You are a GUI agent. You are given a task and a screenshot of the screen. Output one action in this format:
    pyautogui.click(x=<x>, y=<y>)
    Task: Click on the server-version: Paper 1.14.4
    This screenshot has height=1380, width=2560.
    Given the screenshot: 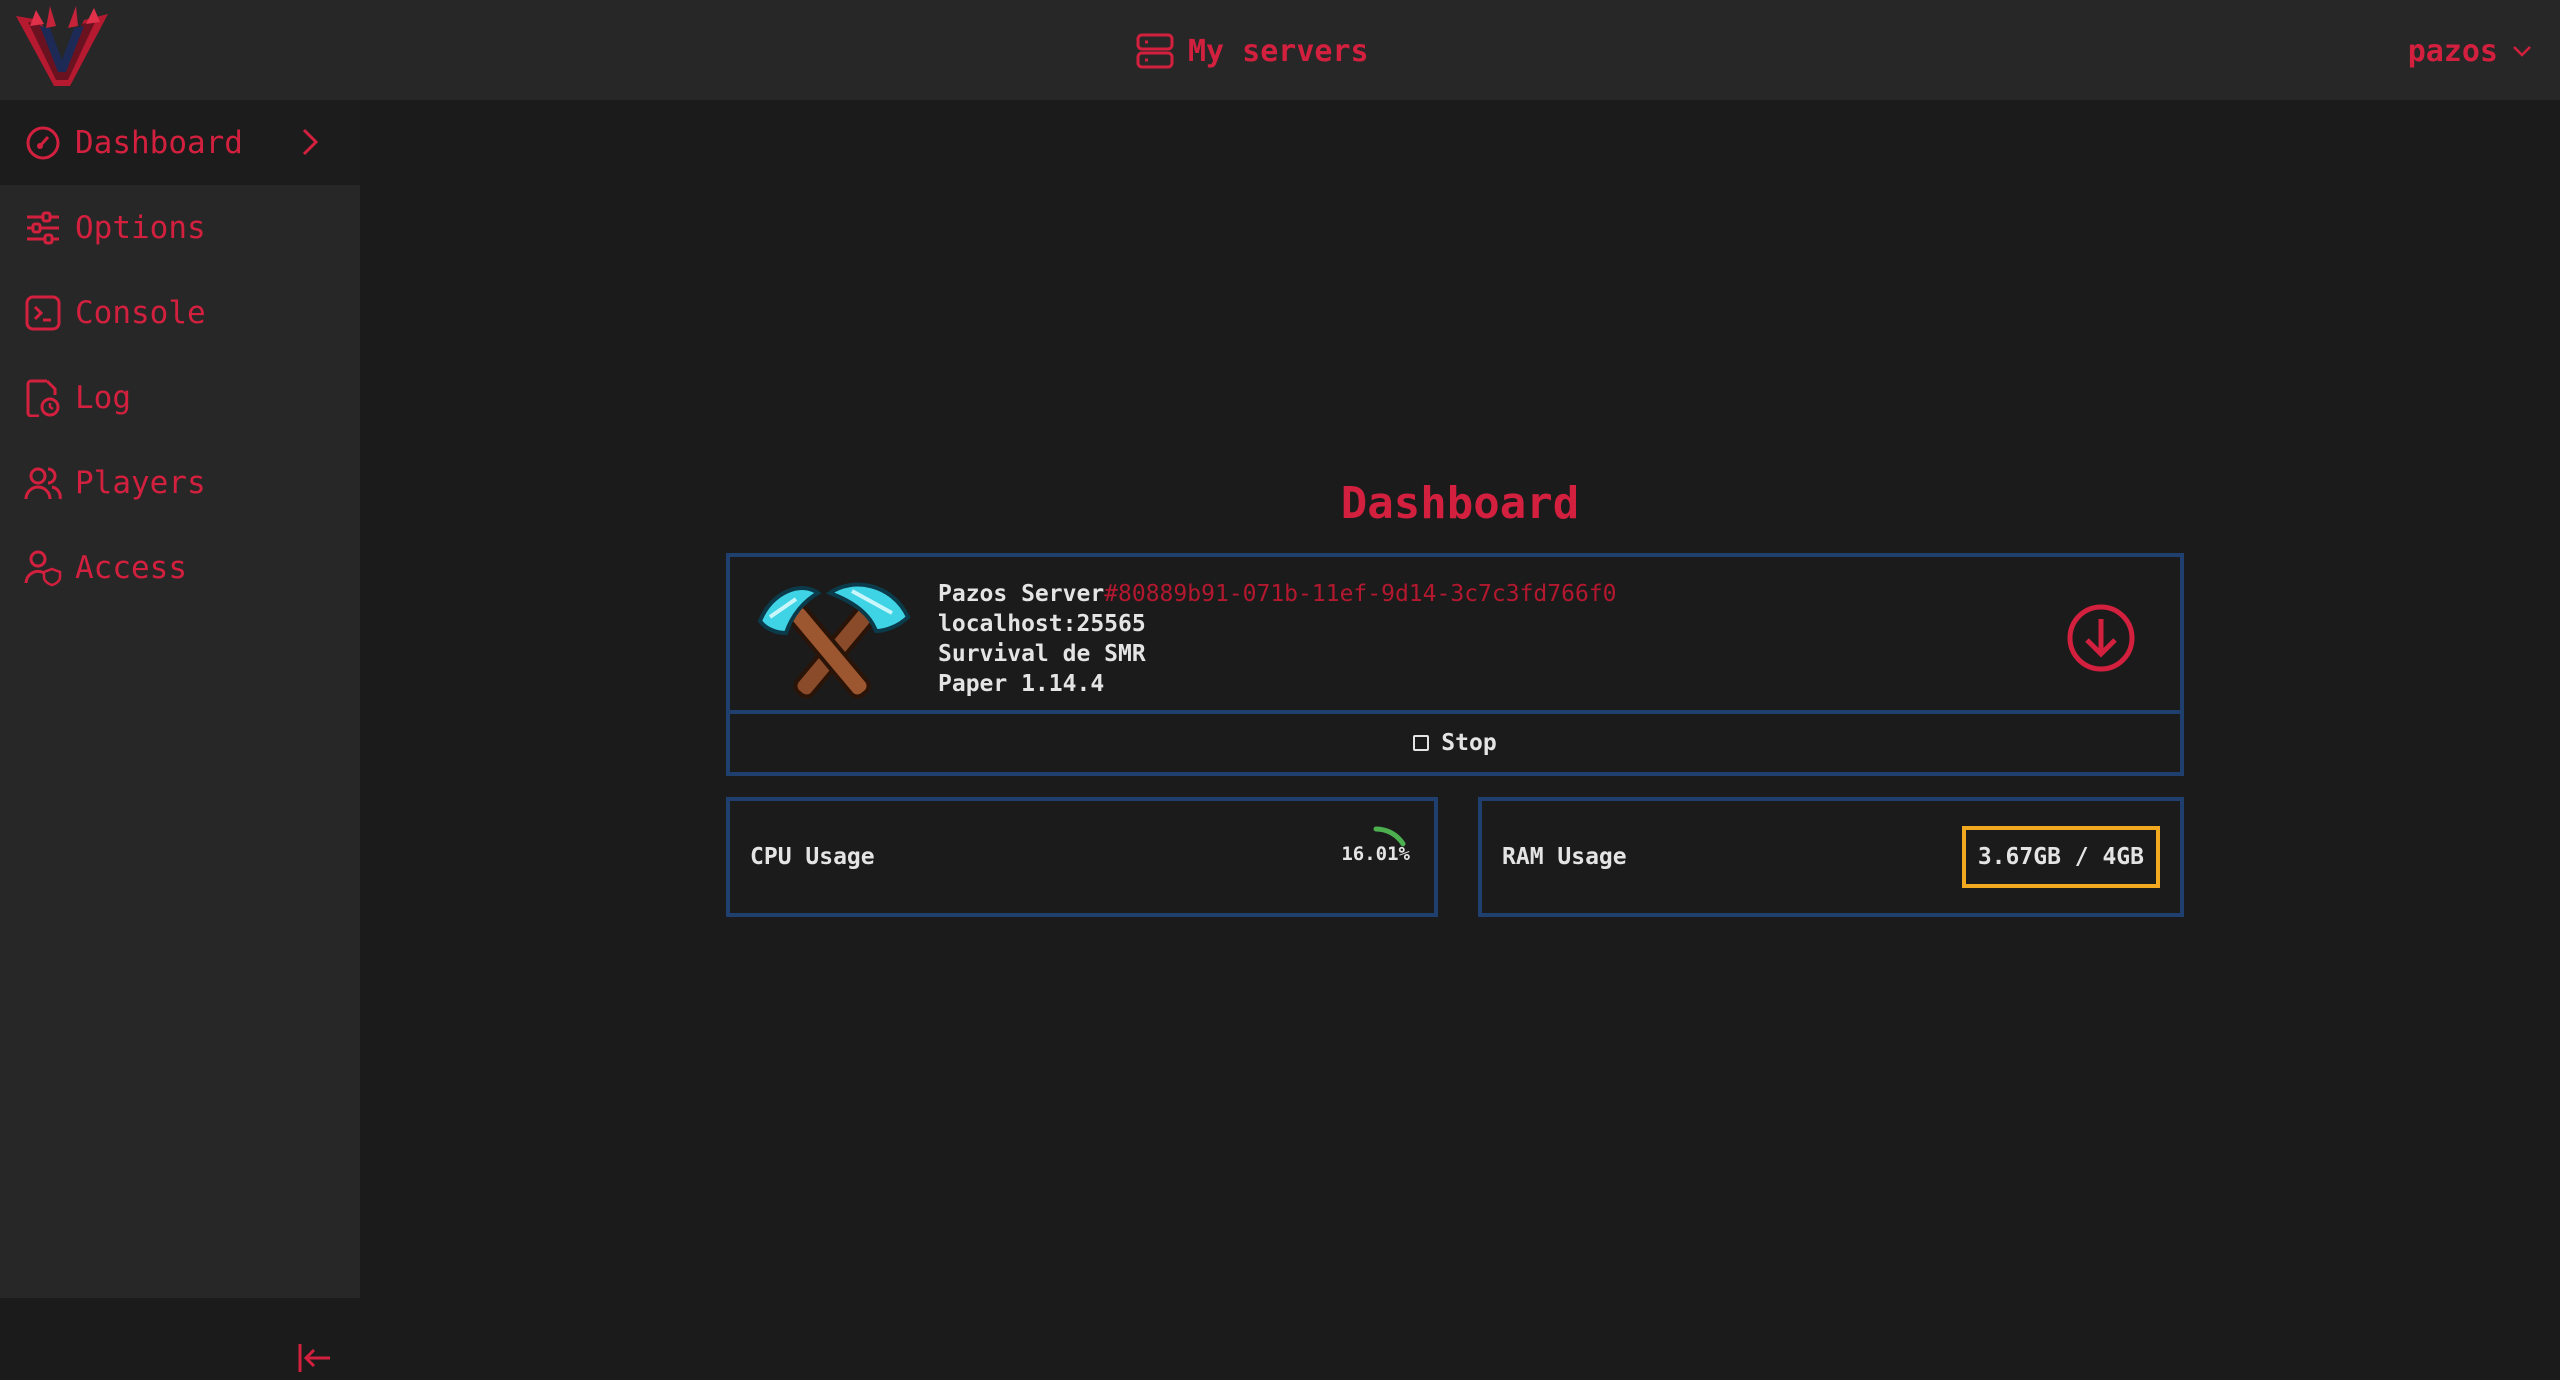 What is the action you would take?
    pyautogui.click(x=1021, y=684)
    